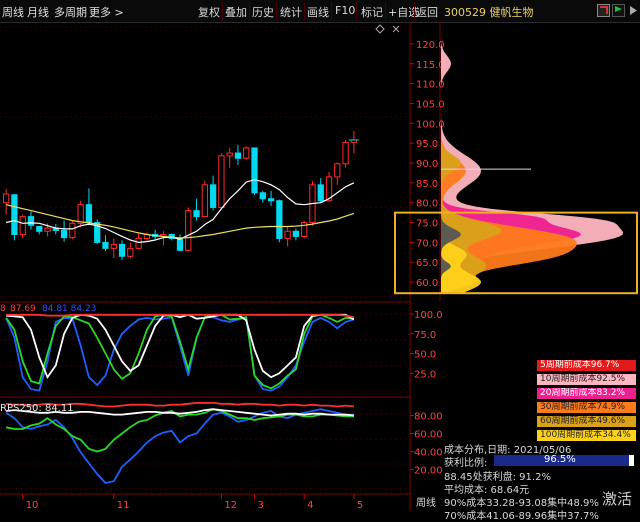  Describe the element at coordinates (427, 184) in the screenshot. I see `price-axis-label: 85.0` at that location.